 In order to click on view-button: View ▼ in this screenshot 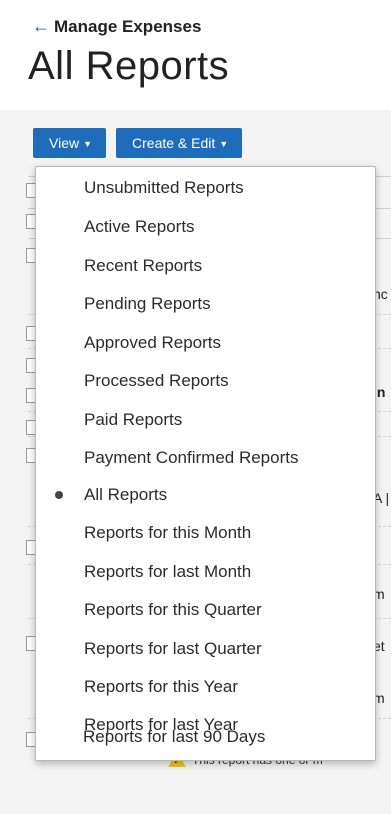, I will do `click(70, 143)`.